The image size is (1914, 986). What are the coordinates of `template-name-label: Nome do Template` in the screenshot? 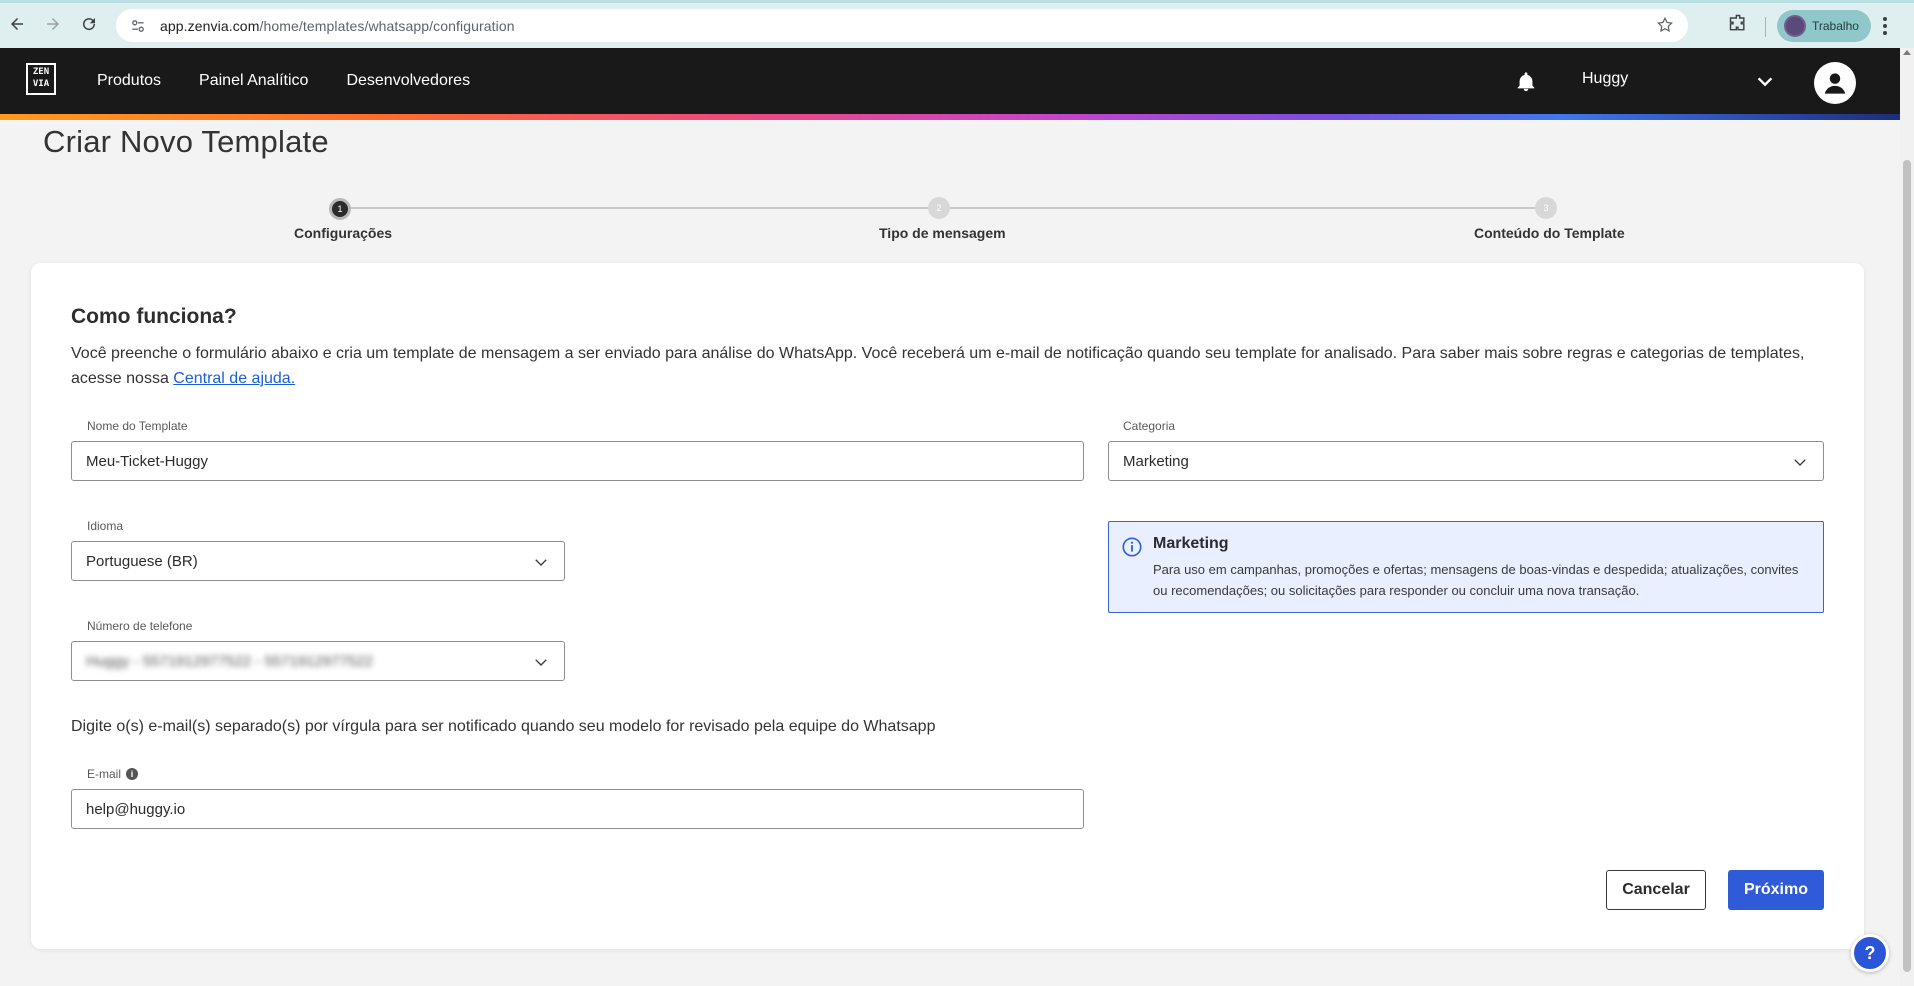 It's located at (137, 426).